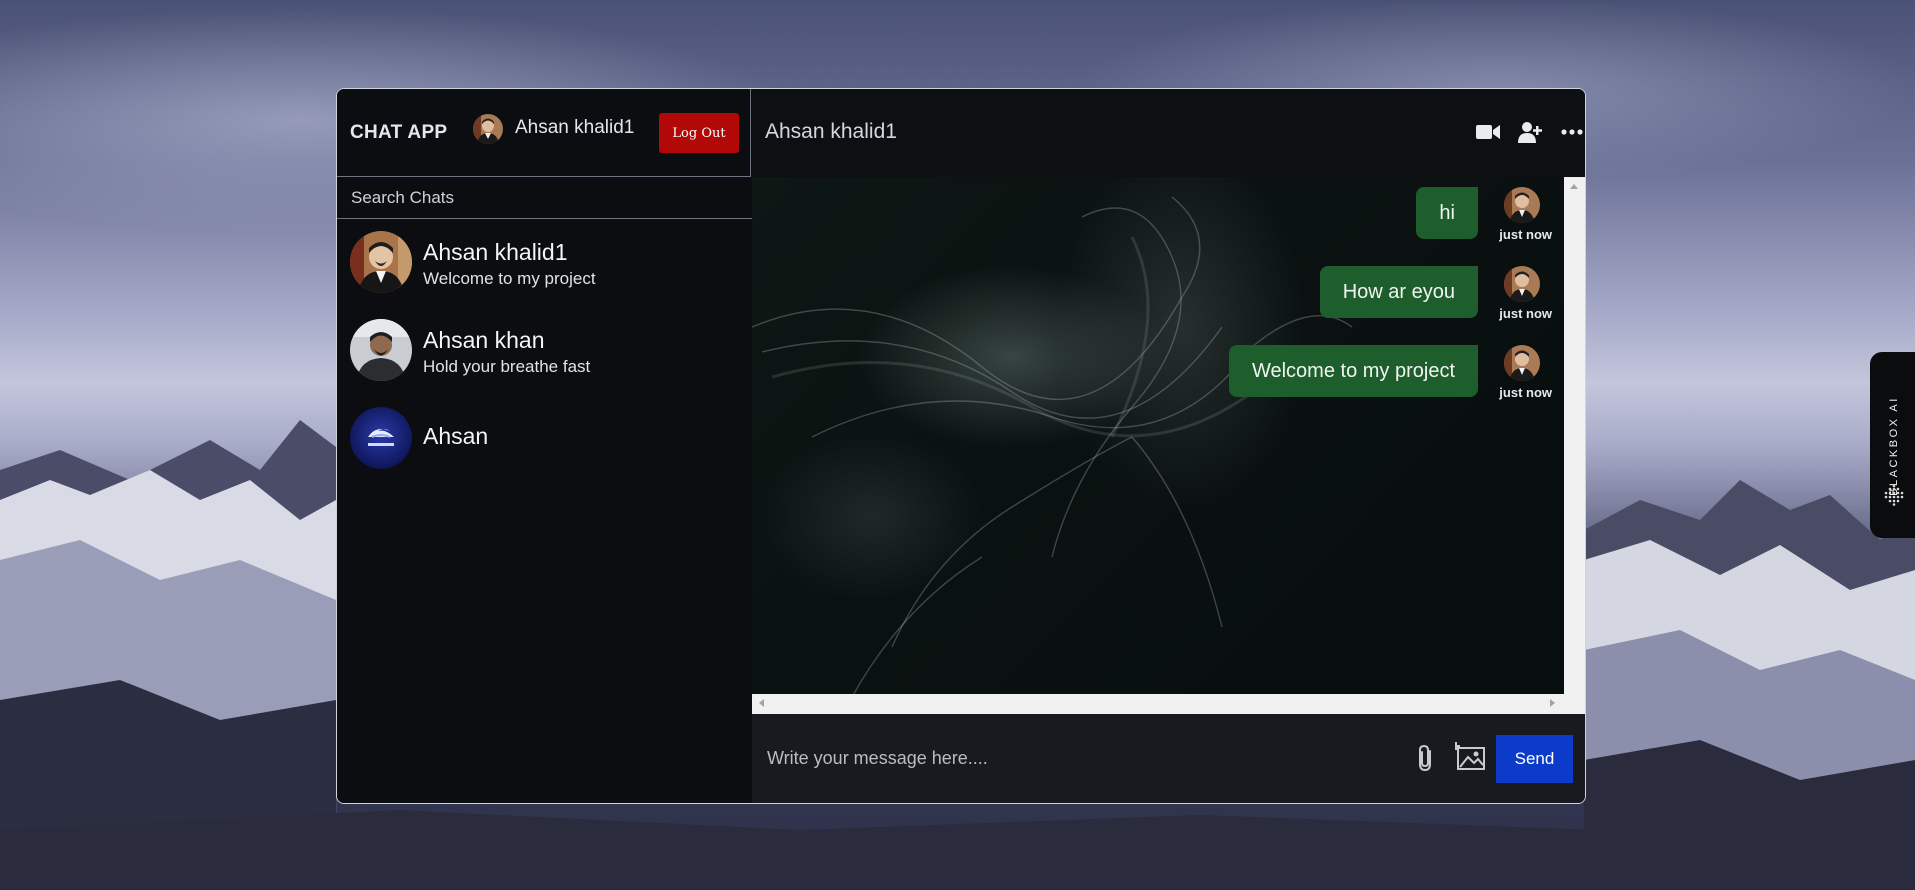 This screenshot has width=1915, height=890. What do you see at coordinates (456, 436) in the screenshot?
I see `chat-name: Ahsan` at bounding box center [456, 436].